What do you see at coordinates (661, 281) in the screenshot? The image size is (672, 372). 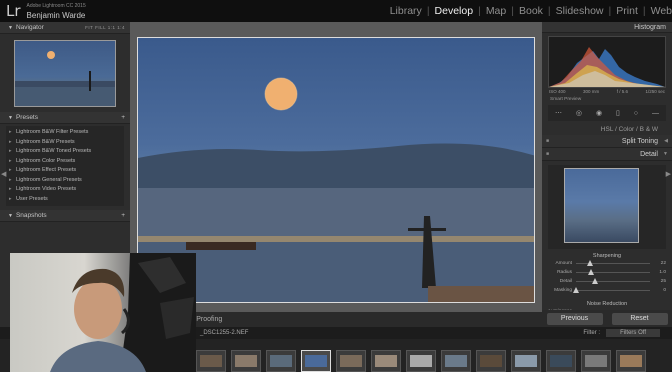 I see `slider-value: 25` at bounding box center [661, 281].